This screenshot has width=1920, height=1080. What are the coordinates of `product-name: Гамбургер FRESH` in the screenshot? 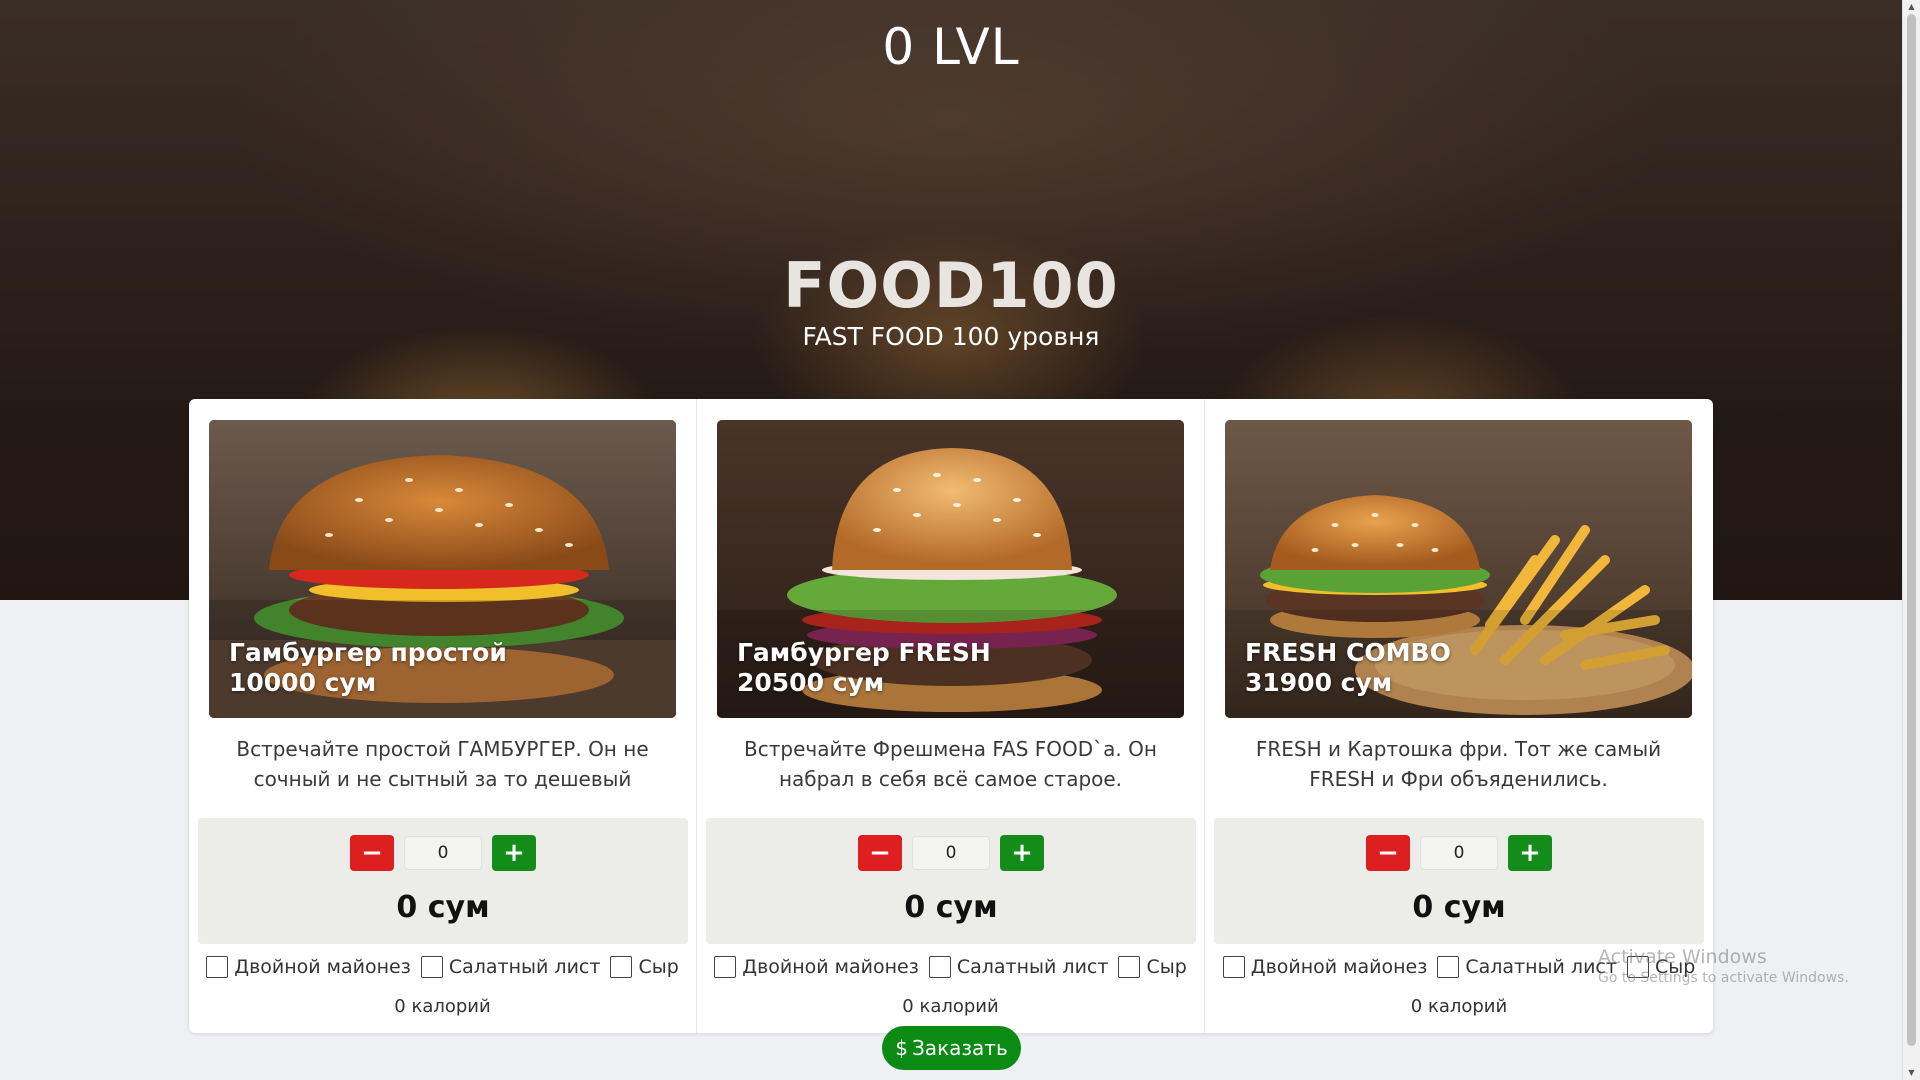 It's located at (864, 652).